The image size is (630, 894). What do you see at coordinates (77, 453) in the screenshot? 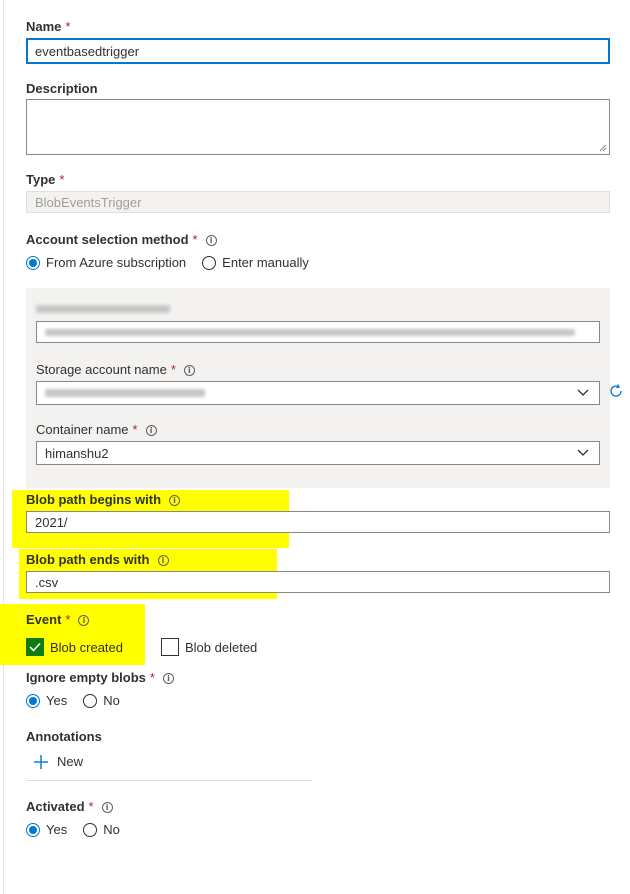
I see `container-name-value: himanshu2` at bounding box center [77, 453].